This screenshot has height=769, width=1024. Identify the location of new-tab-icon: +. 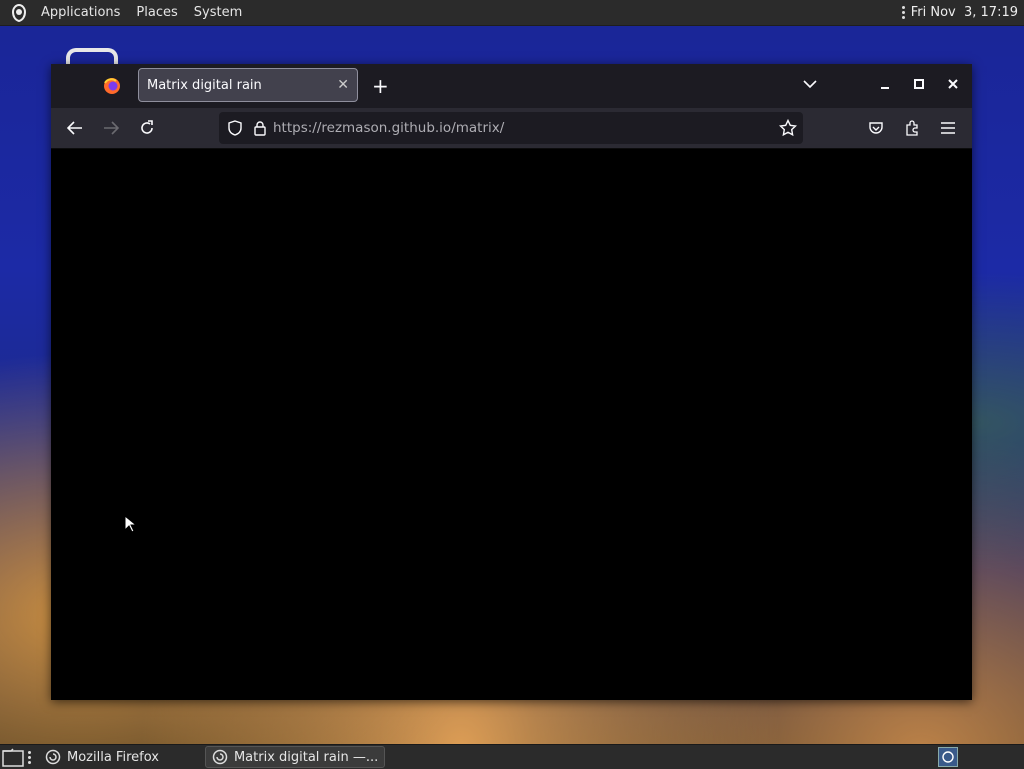
(380, 86).